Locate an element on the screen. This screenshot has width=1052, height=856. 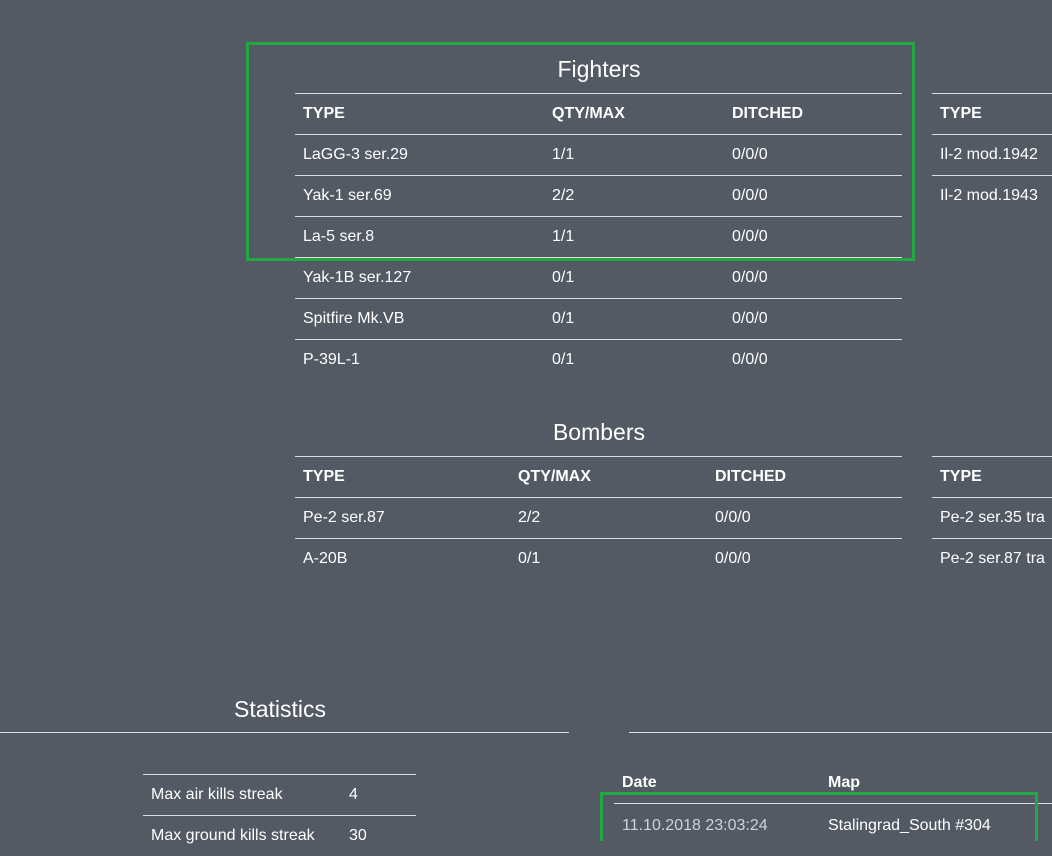
fighters-col-ditched: DITCHED is located at coordinates (813, 114).